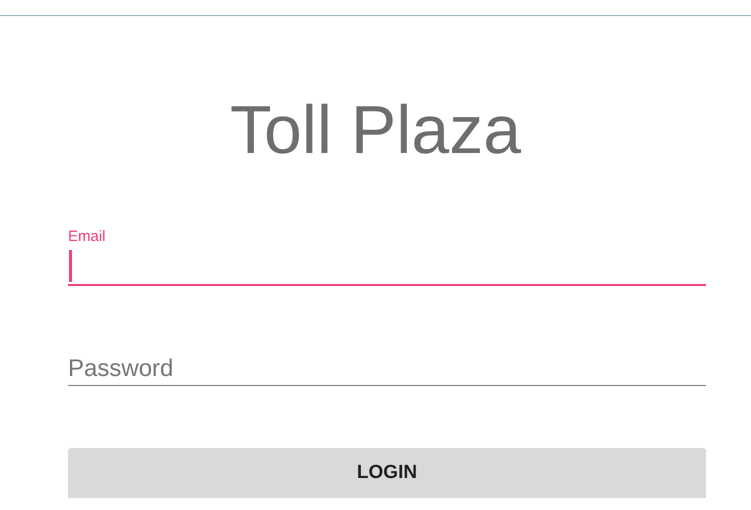 The height and width of the screenshot is (510, 751). I want to click on text-cursor, so click(70, 266).